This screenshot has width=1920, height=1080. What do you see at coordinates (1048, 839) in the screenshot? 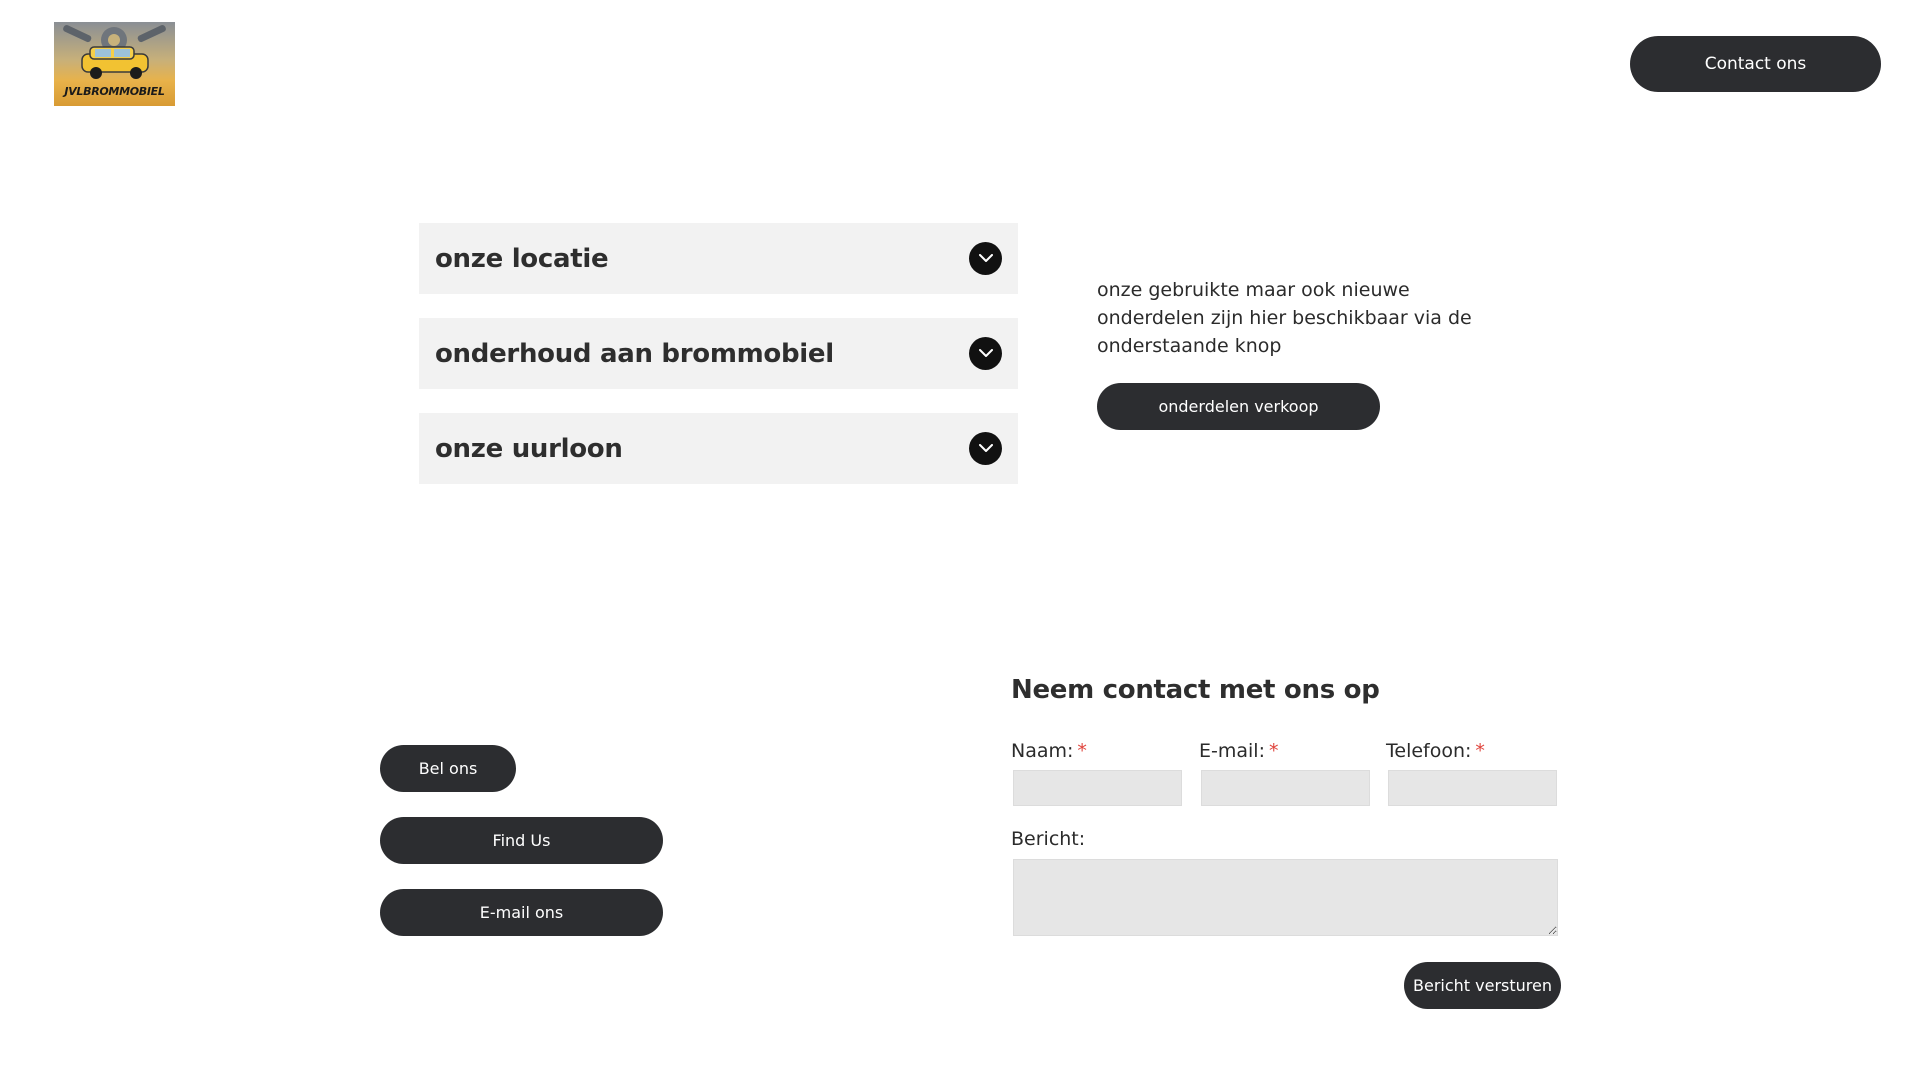
I see `message-label: Bericht:` at bounding box center [1048, 839].